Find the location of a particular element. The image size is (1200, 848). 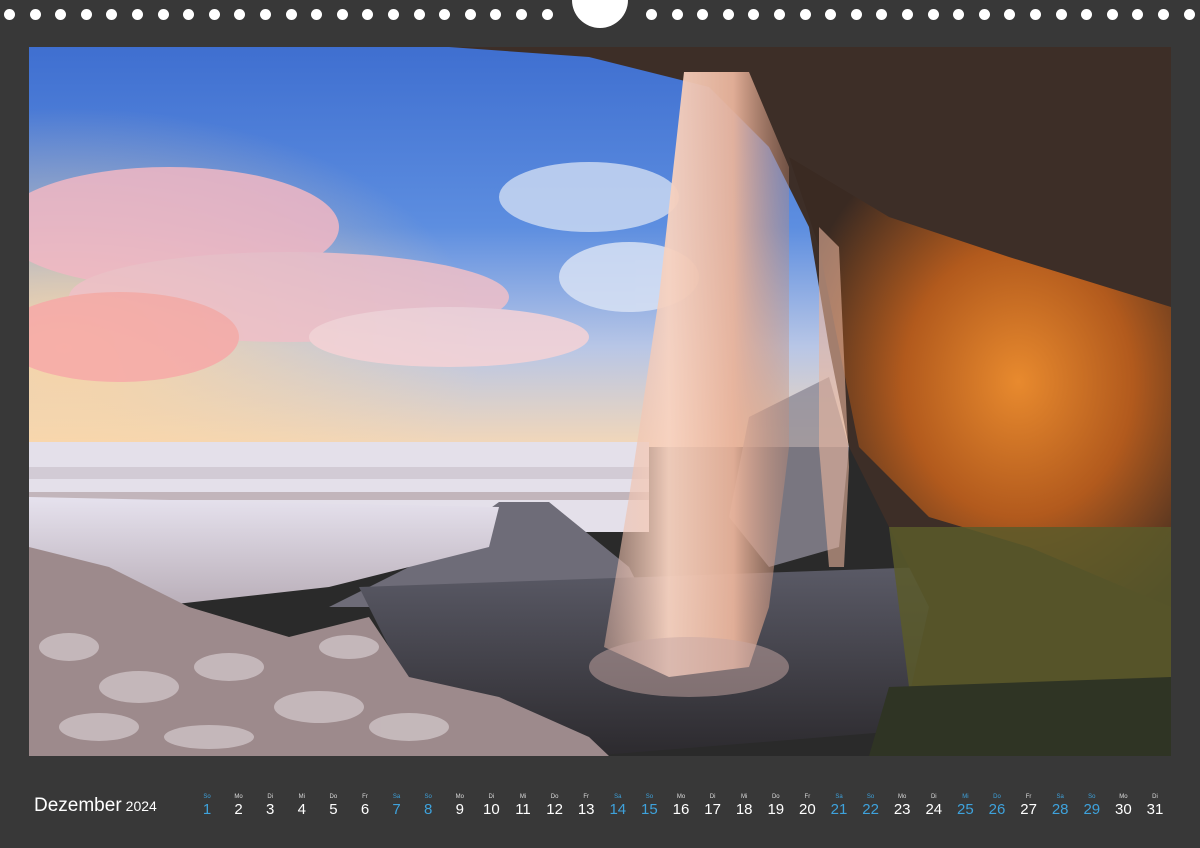

day-cell: Di 31 is located at coordinates (1155, 806).